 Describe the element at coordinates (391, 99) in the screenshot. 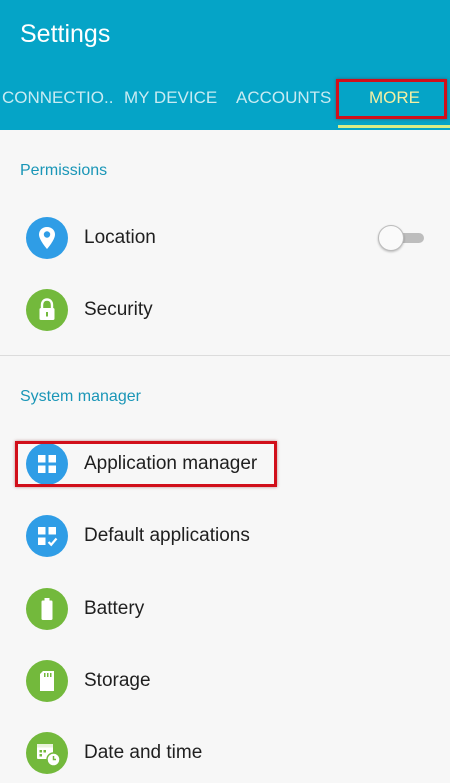

I see `more-tab-highlight-box` at that location.